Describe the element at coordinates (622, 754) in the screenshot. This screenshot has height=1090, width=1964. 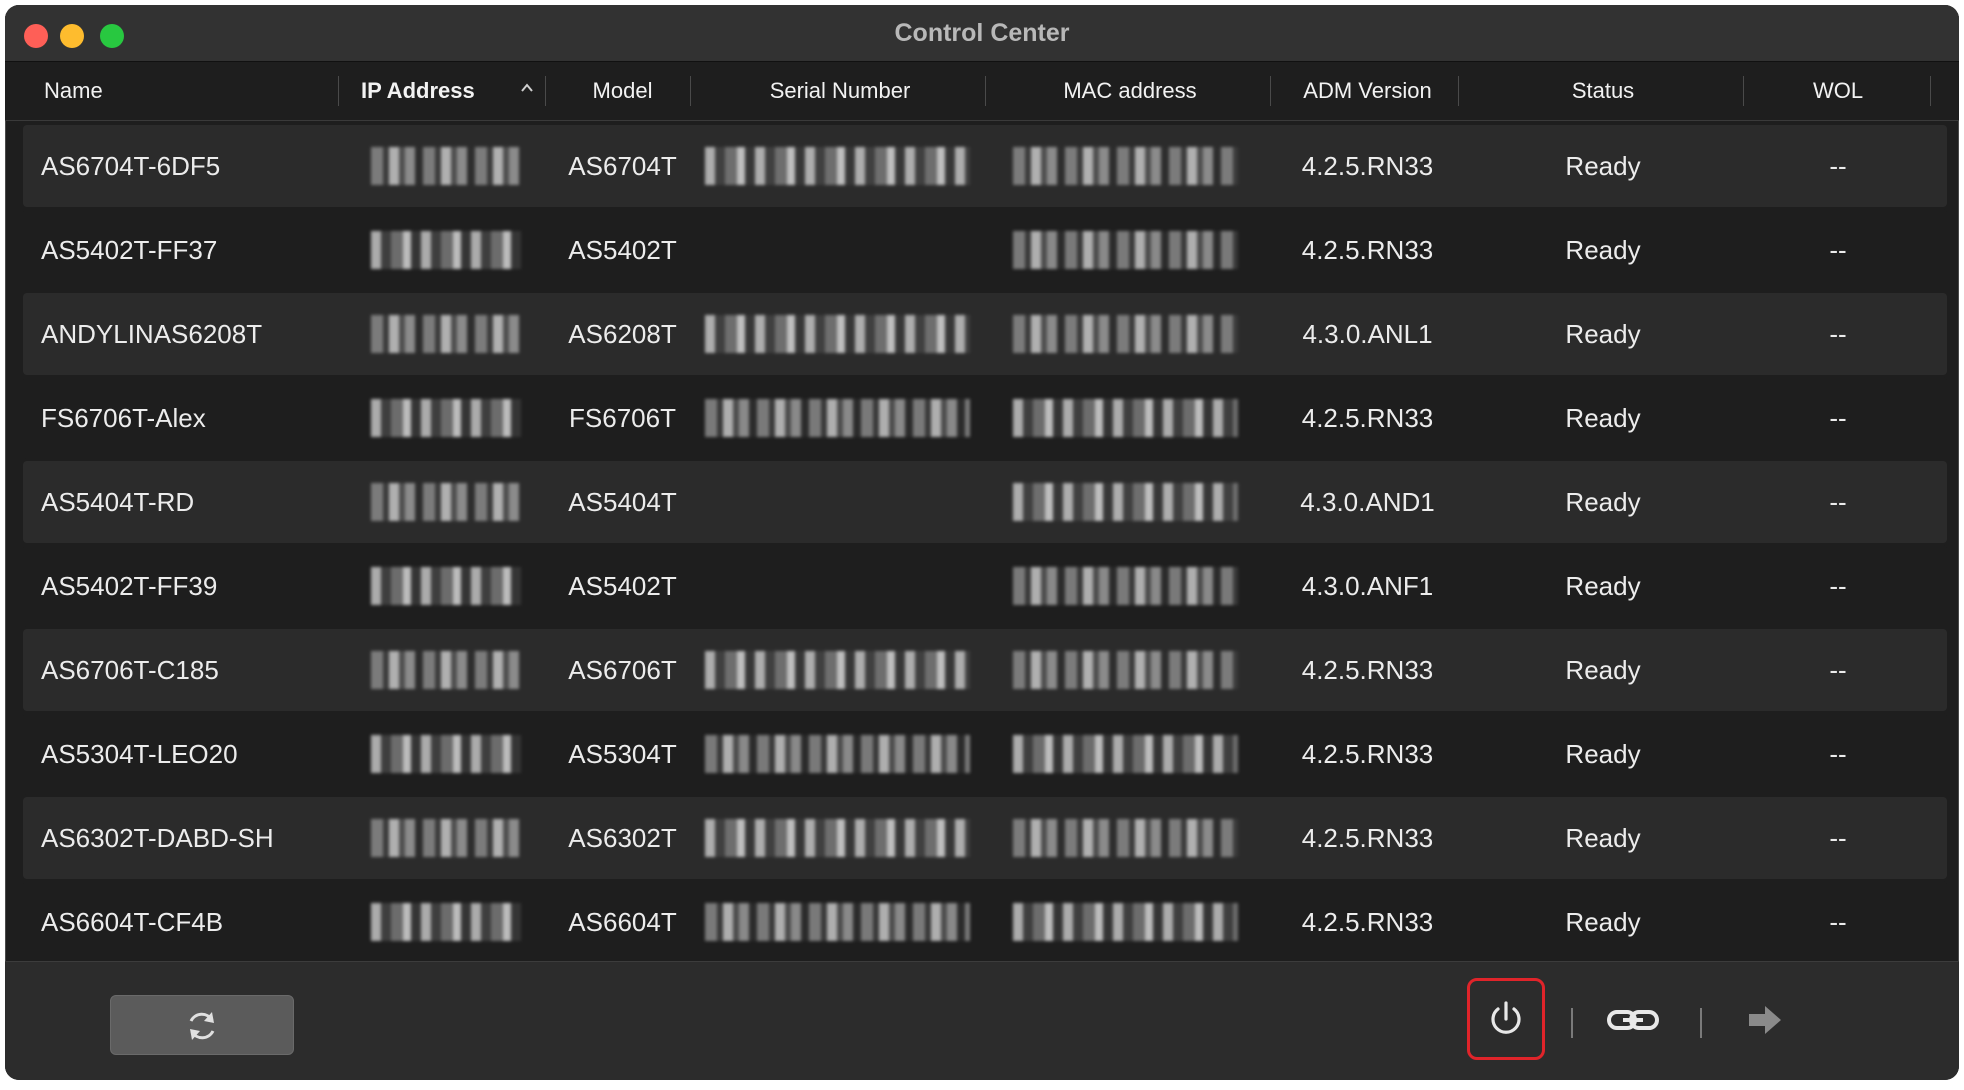
I see `device-model: AS5304T` at that location.